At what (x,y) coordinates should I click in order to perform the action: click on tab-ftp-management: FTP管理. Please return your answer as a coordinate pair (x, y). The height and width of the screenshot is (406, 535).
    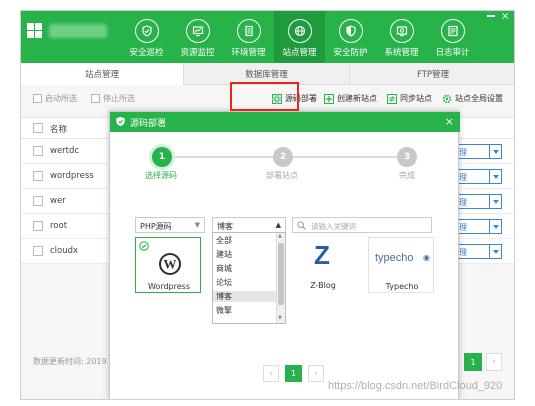
    Looking at the image, I should click on (432, 74).